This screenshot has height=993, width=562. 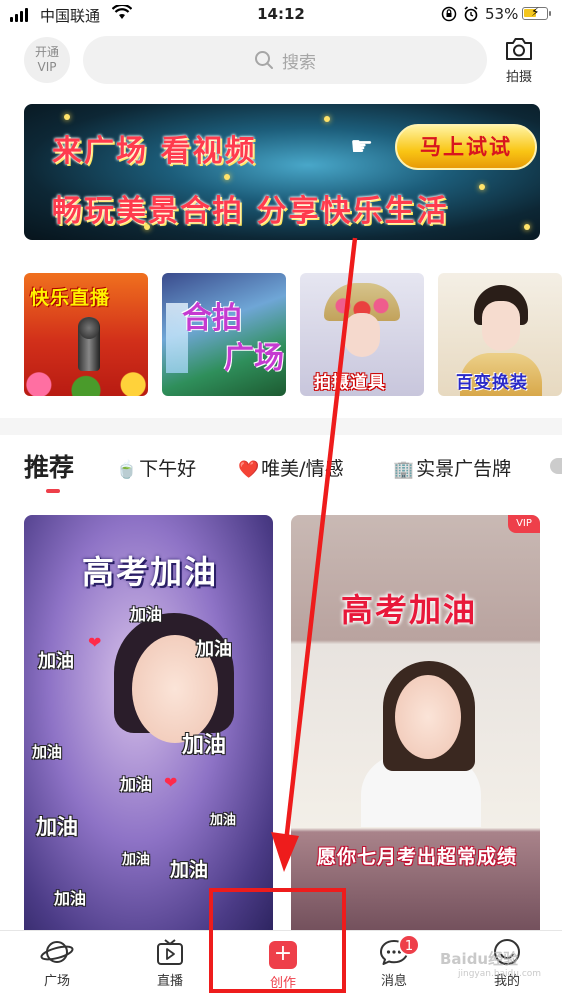 I want to click on battery-percent: 53%, so click(x=502, y=14).